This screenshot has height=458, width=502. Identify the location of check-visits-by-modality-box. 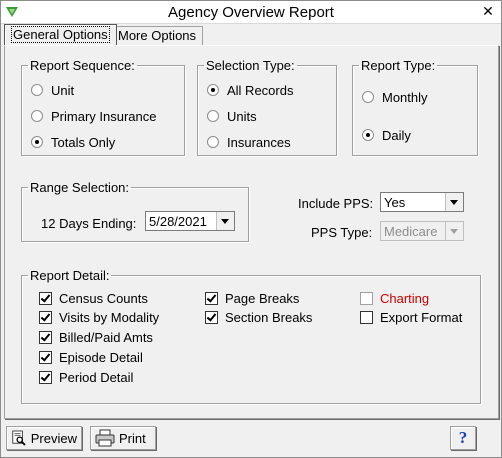
(45, 317).